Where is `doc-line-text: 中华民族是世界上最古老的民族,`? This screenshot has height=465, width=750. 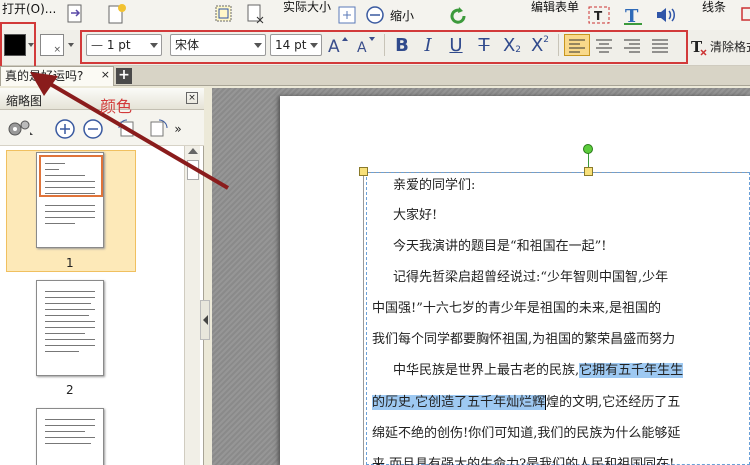
doc-line-text: 中华民族是世界上最古老的民族, is located at coordinates (486, 370).